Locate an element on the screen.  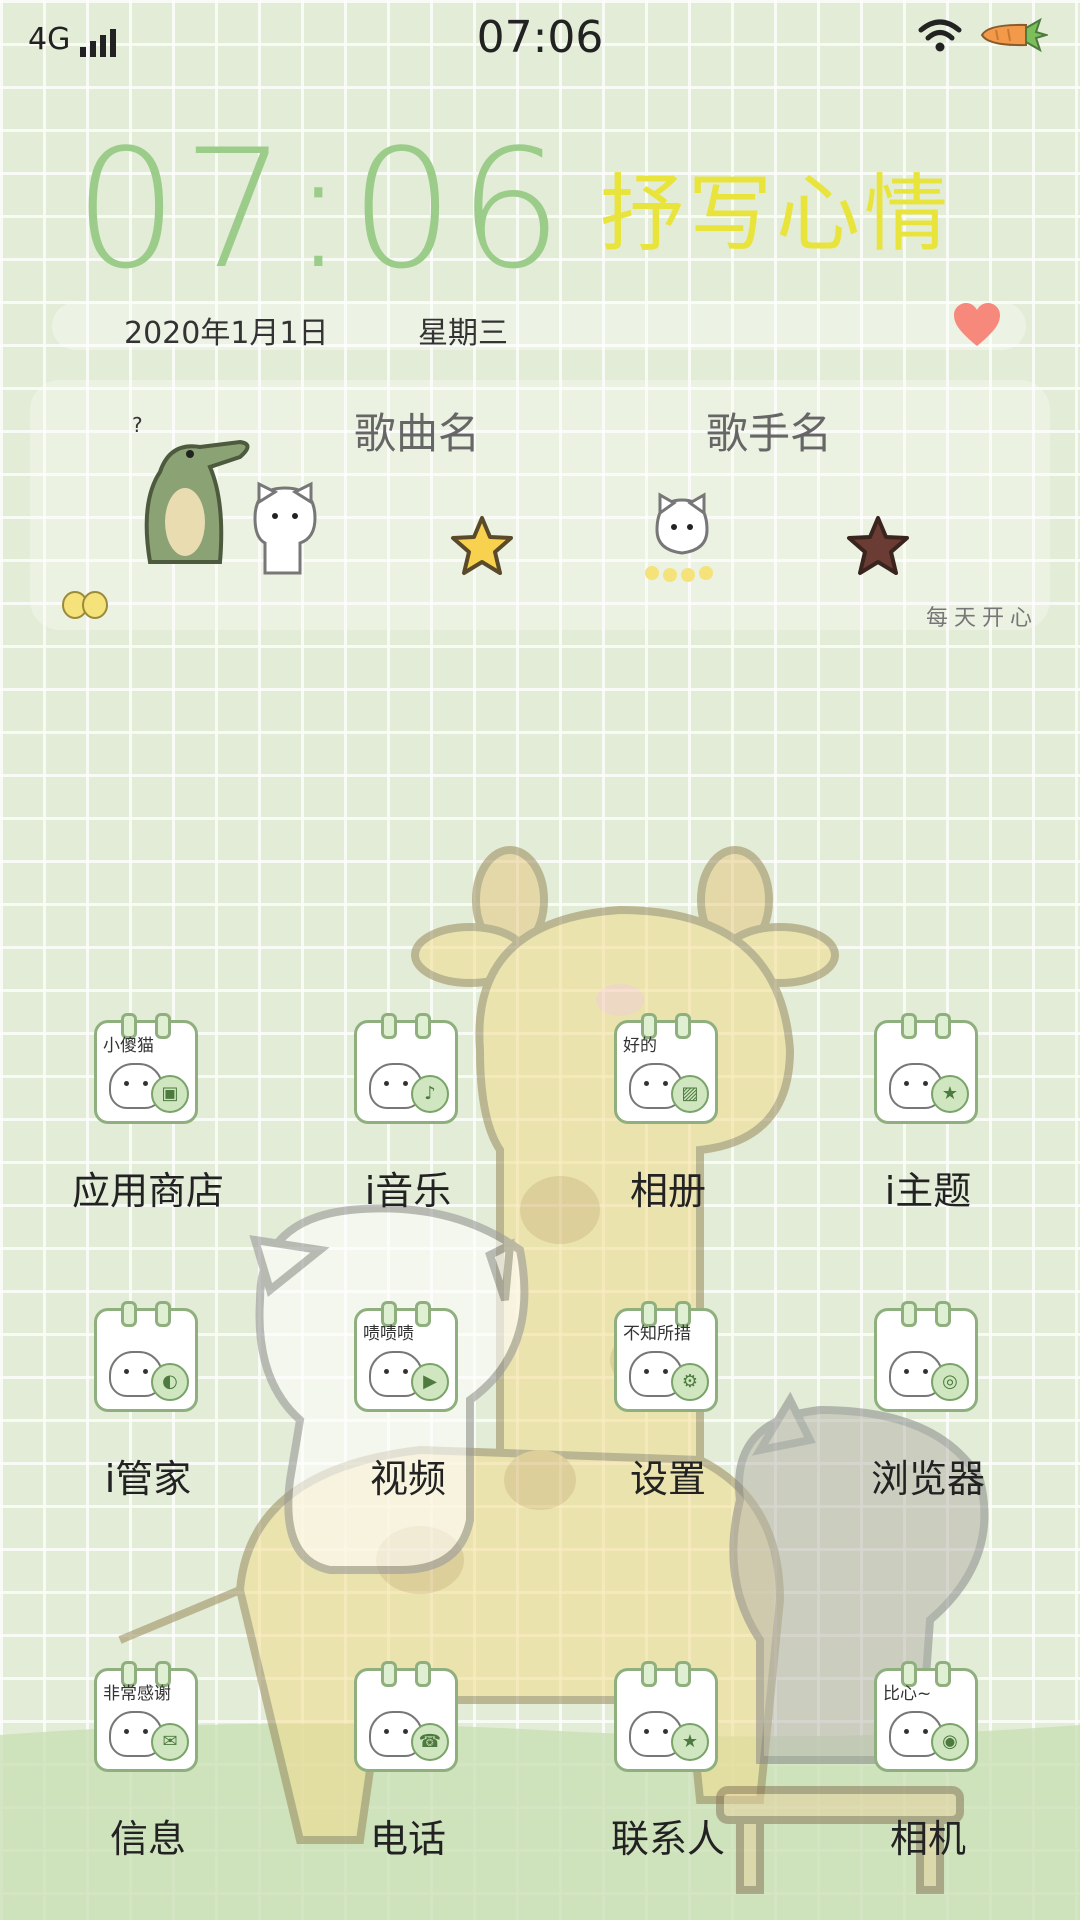
app-manager: ◐ i管家 is located at coordinates (148, 1424).